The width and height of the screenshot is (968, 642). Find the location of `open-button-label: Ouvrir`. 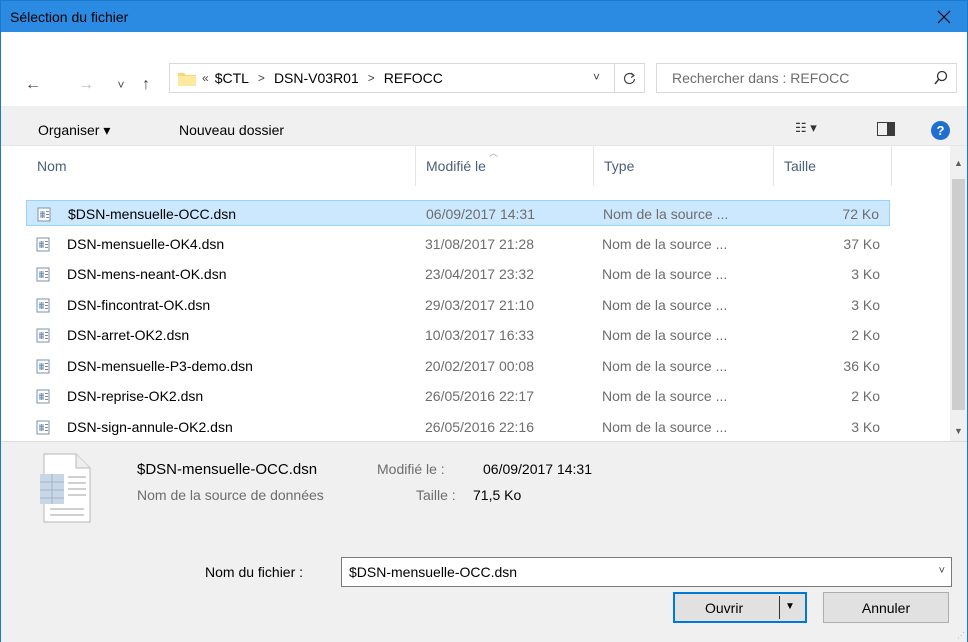

open-button-label: Ouvrir is located at coordinates (724, 608).